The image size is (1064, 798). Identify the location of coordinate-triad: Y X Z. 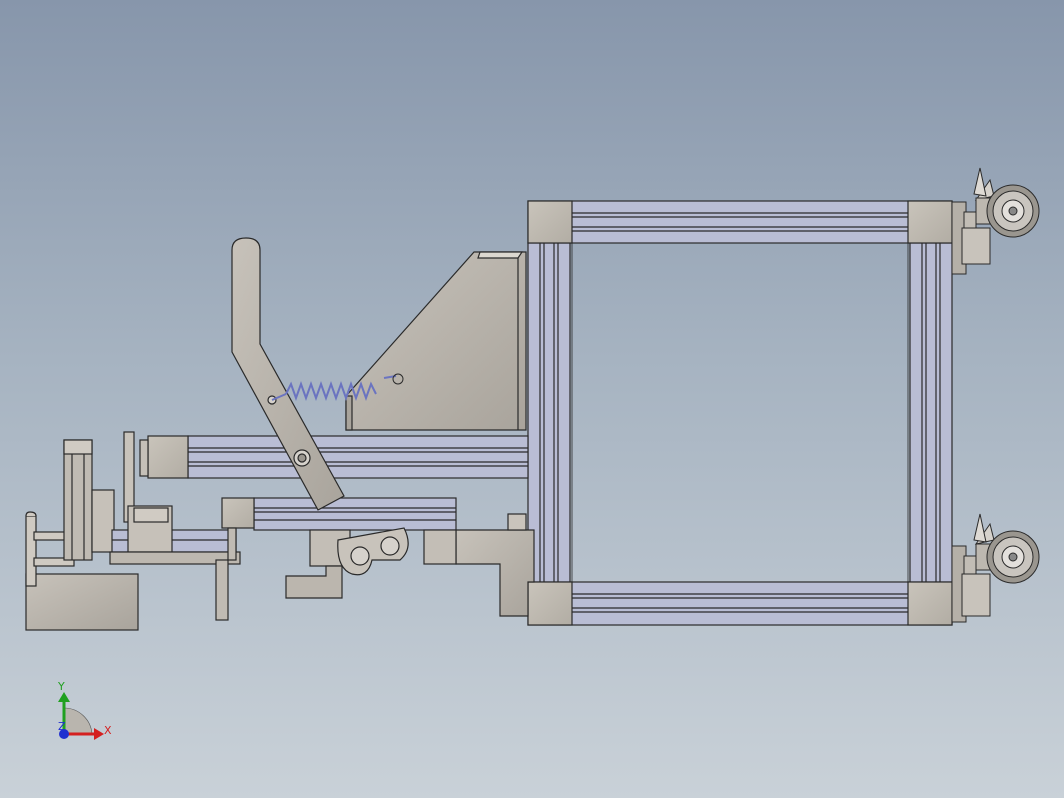
(84, 710).